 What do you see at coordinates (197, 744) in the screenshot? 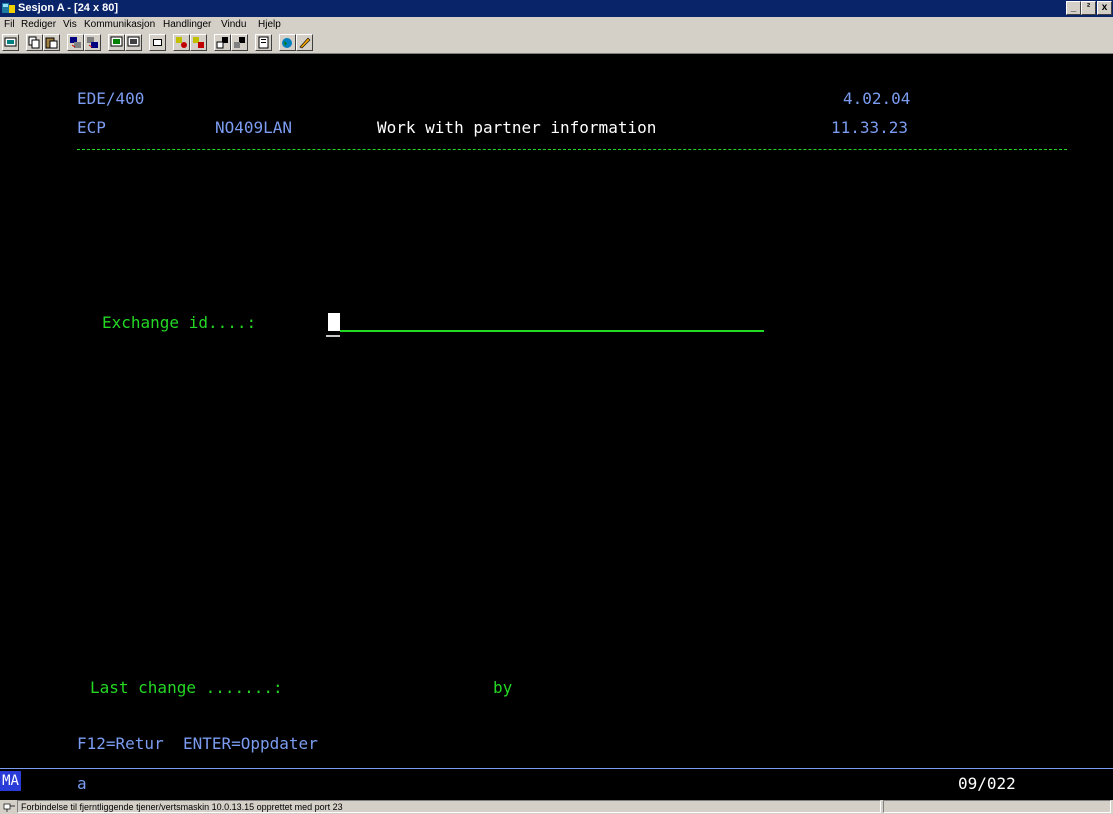
I see `function-keys: F12=Retur ENTER=Oppdater` at bounding box center [197, 744].